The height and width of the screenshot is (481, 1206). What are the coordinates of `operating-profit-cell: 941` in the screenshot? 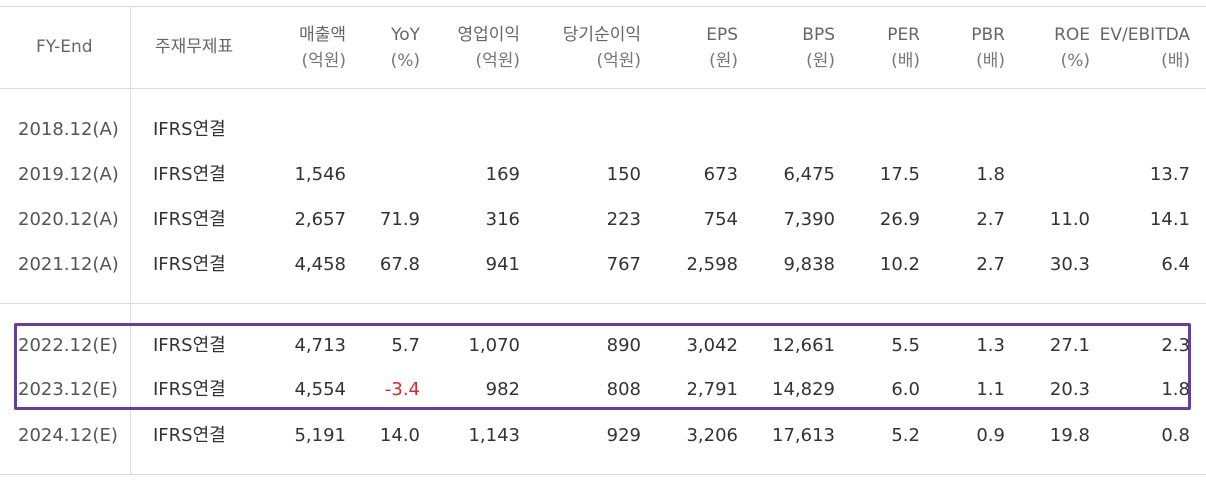 It's located at (502, 264).